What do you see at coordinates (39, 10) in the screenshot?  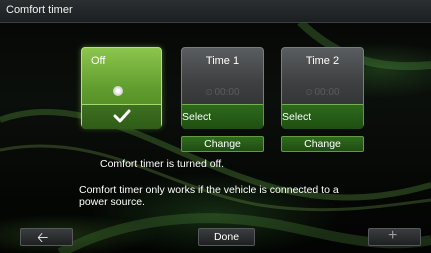 I see `window-title: Comfort timer` at bounding box center [39, 10].